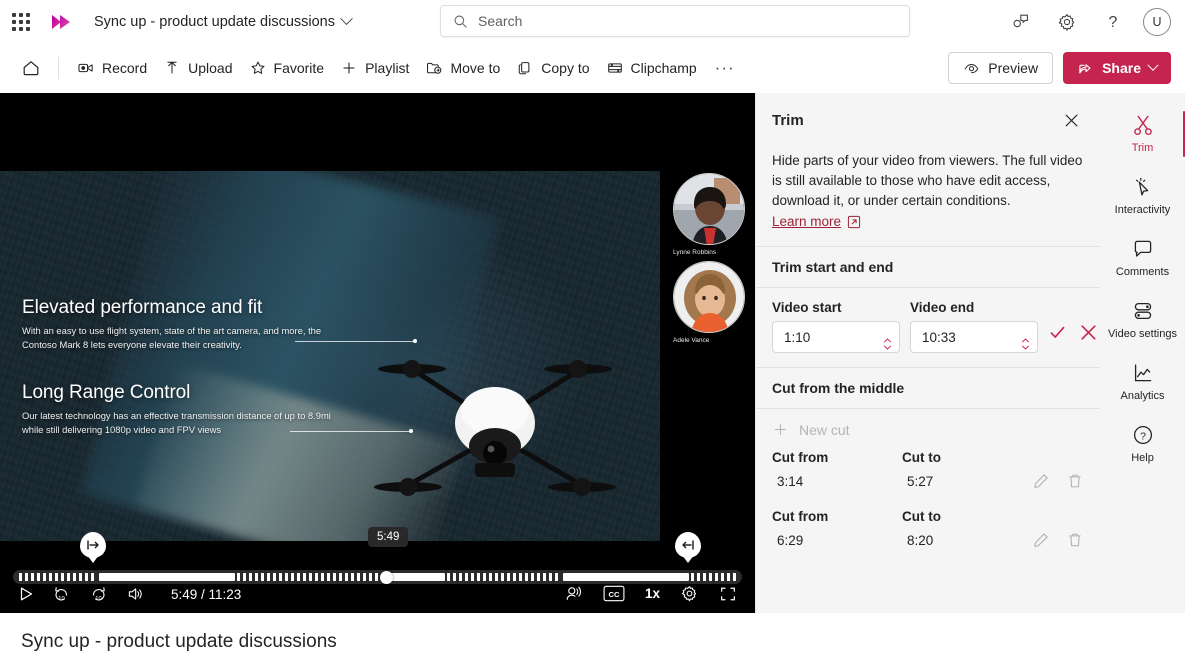  What do you see at coordinates (214, 21) in the screenshot?
I see `app-title-text: Sync up - product update discussions` at bounding box center [214, 21].